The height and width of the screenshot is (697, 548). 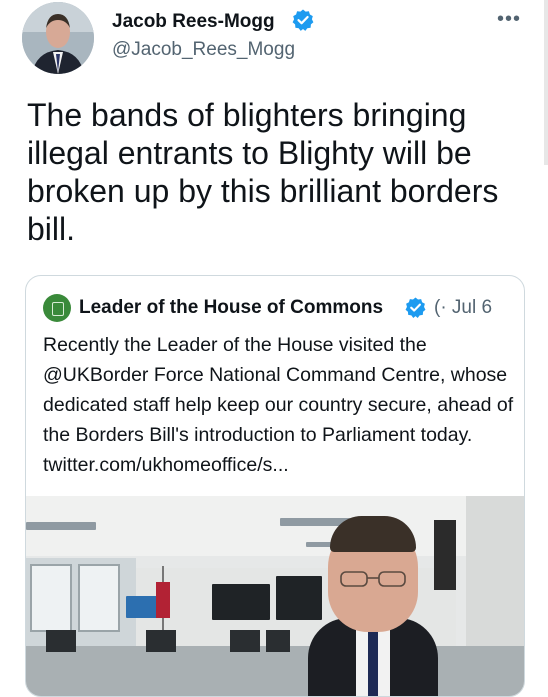 I want to click on speaker-tie, so click(x=373, y=664).